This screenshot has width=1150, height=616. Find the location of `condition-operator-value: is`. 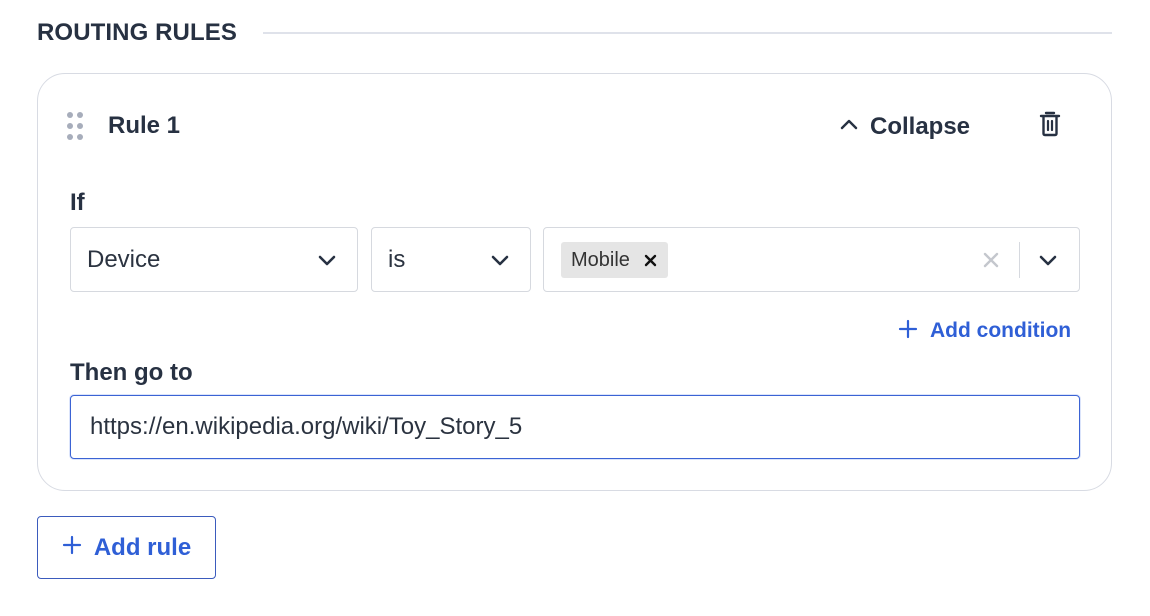

condition-operator-value: is is located at coordinates (397, 259).